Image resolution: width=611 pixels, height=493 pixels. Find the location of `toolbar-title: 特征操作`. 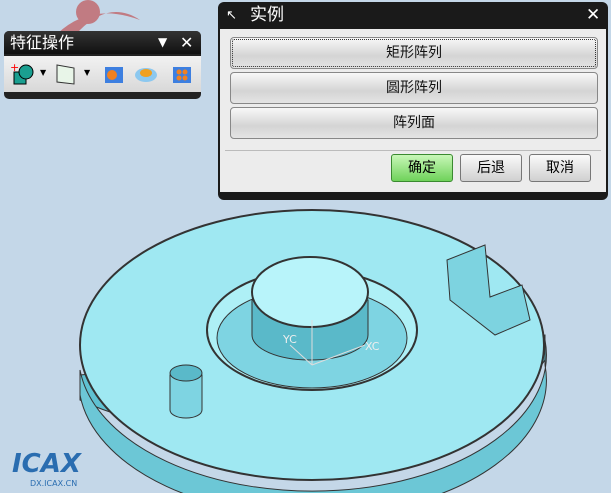

toolbar-title: 特征操作 is located at coordinates (42, 42).